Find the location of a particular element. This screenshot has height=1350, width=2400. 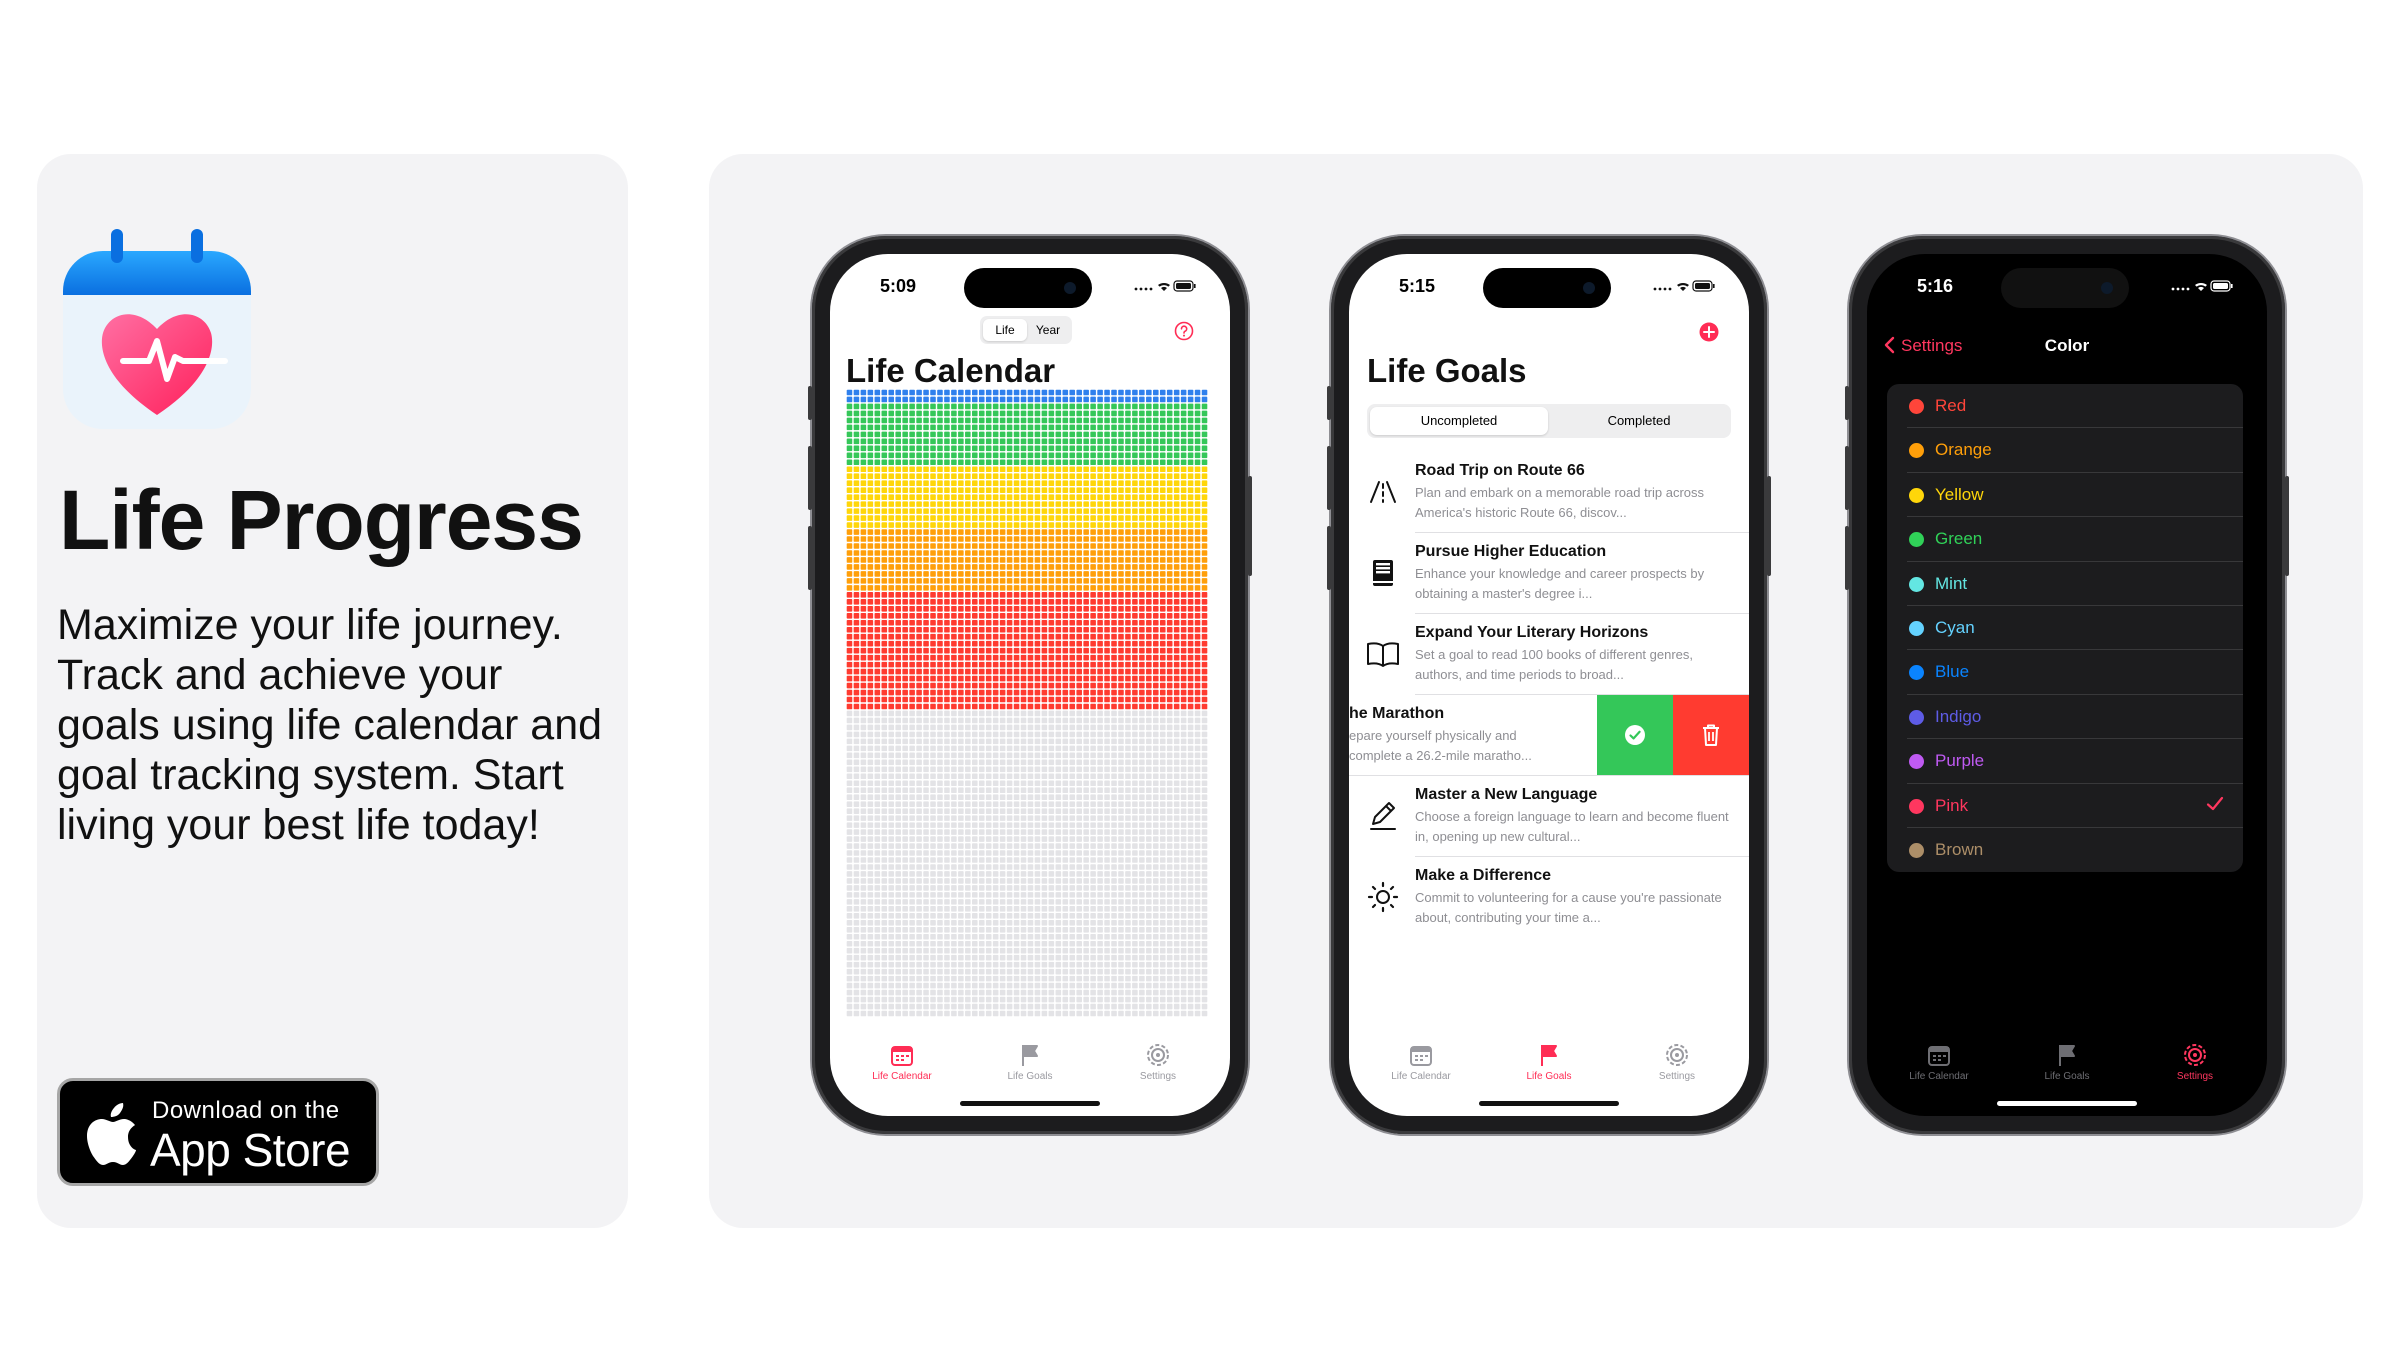

color-label: Brown is located at coordinates (1959, 849).